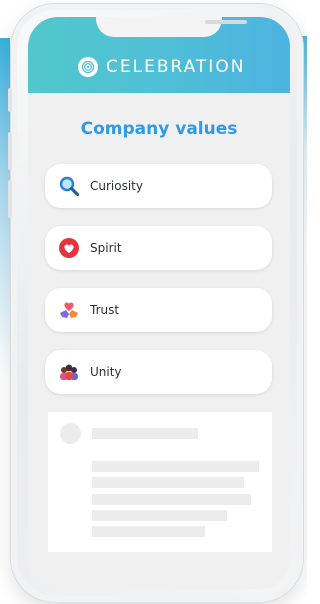 Image resolution: width=320 pixels, height=604 pixels. I want to click on value-label: Unity, so click(106, 372).